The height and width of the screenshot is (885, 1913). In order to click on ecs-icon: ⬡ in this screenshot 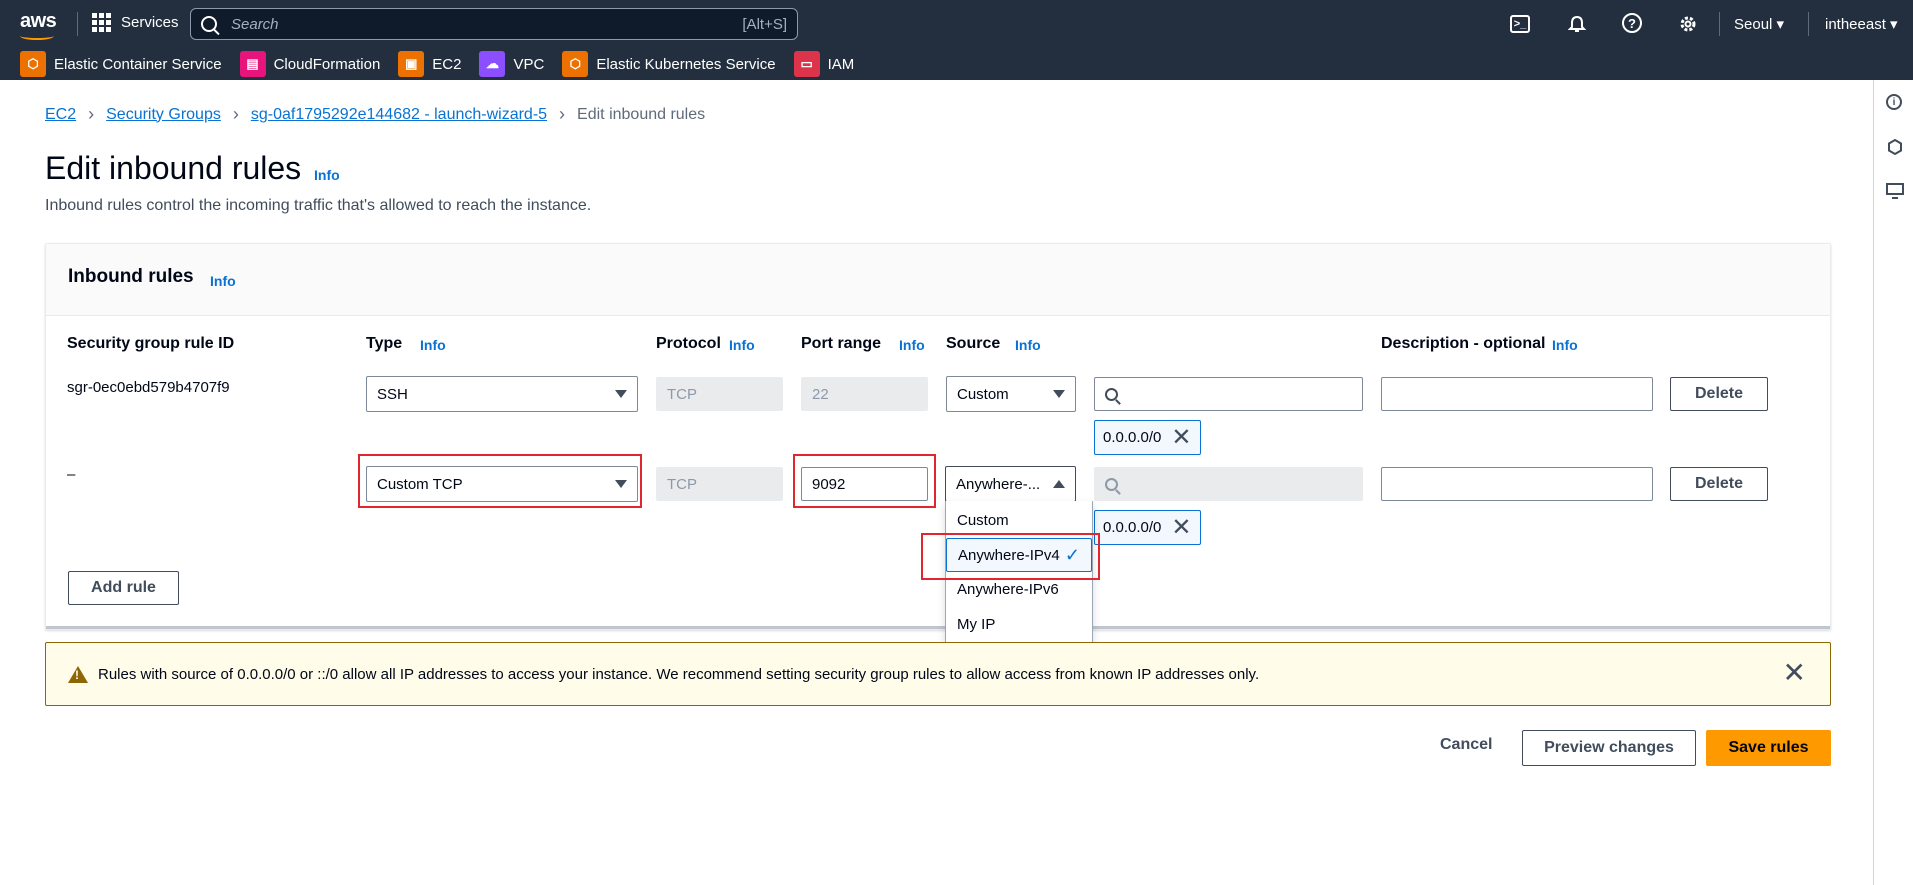, I will do `click(33, 64)`.